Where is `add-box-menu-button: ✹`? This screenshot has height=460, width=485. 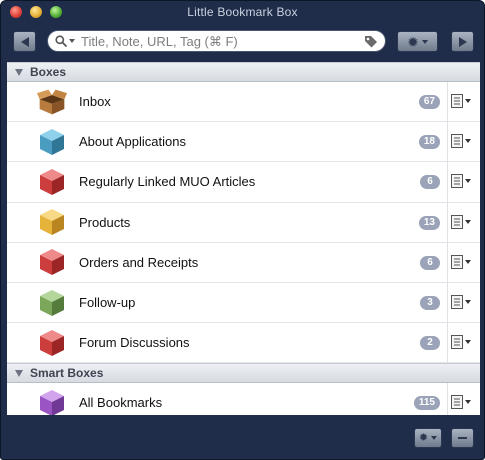 add-box-menu-button: ✹ is located at coordinates (428, 438).